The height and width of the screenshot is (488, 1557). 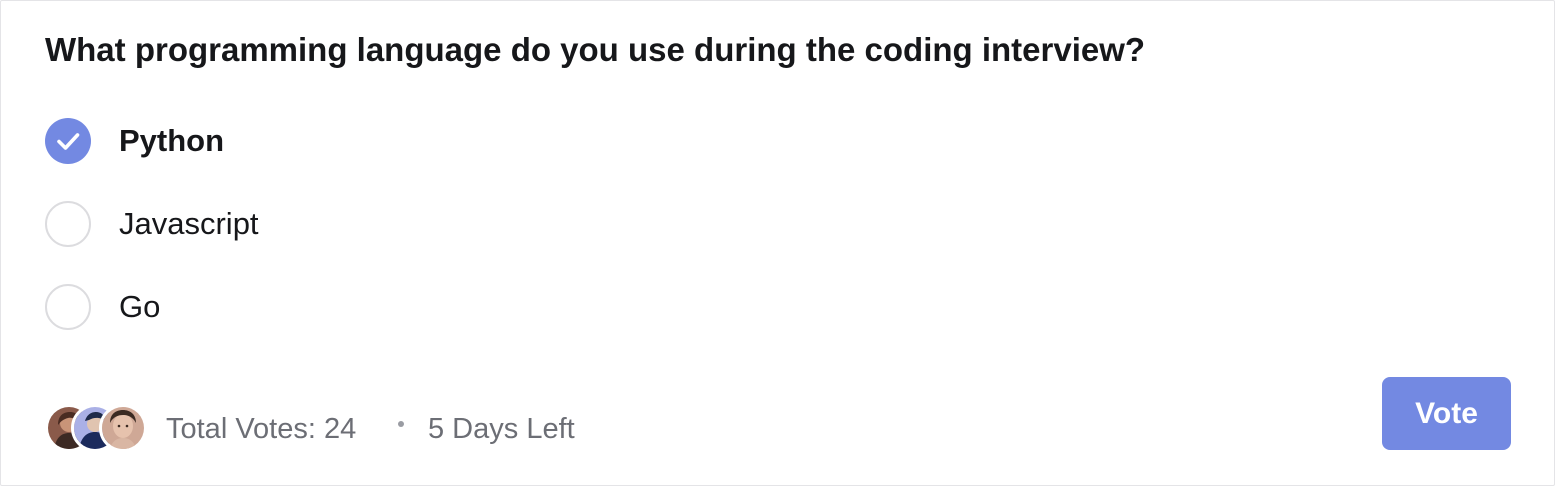 I want to click on bullet-separator, so click(x=401, y=424).